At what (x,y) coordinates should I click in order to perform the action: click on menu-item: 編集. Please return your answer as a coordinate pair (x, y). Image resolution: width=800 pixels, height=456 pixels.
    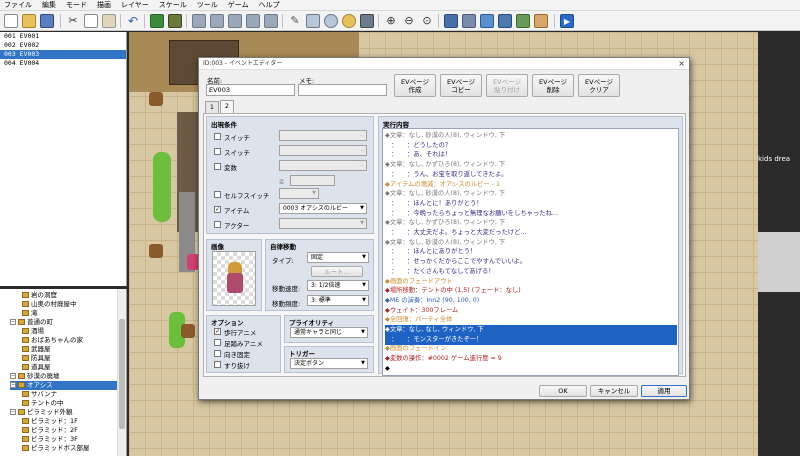
    Looking at the image, I should click on (49, 5).